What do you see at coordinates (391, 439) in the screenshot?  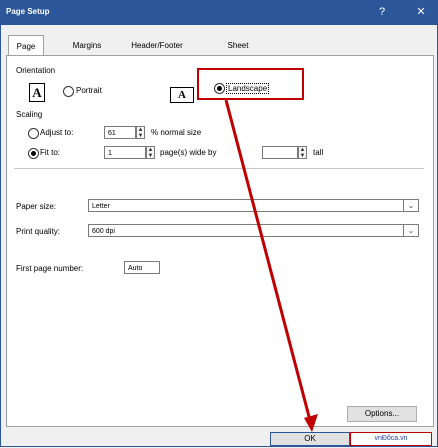 I see `watermark-logo: vnĐôca.vn` at bounding box center [391, 439].